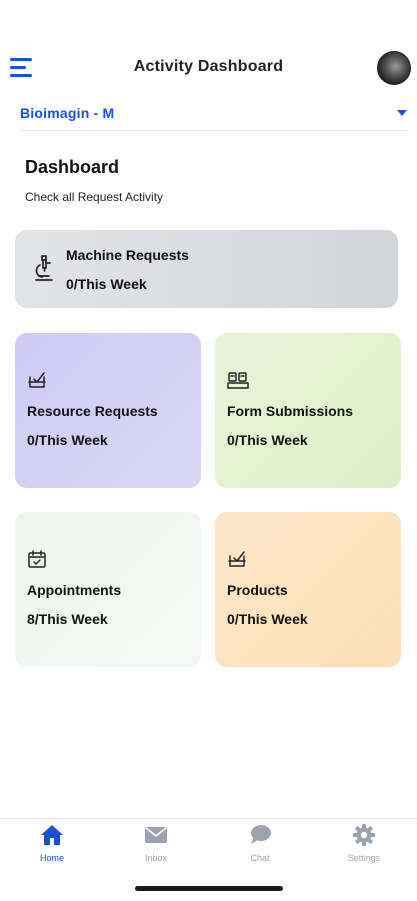 The height and width of the screenshot is (901, 417). I want to click on microscope-icon, so click(44, 270).